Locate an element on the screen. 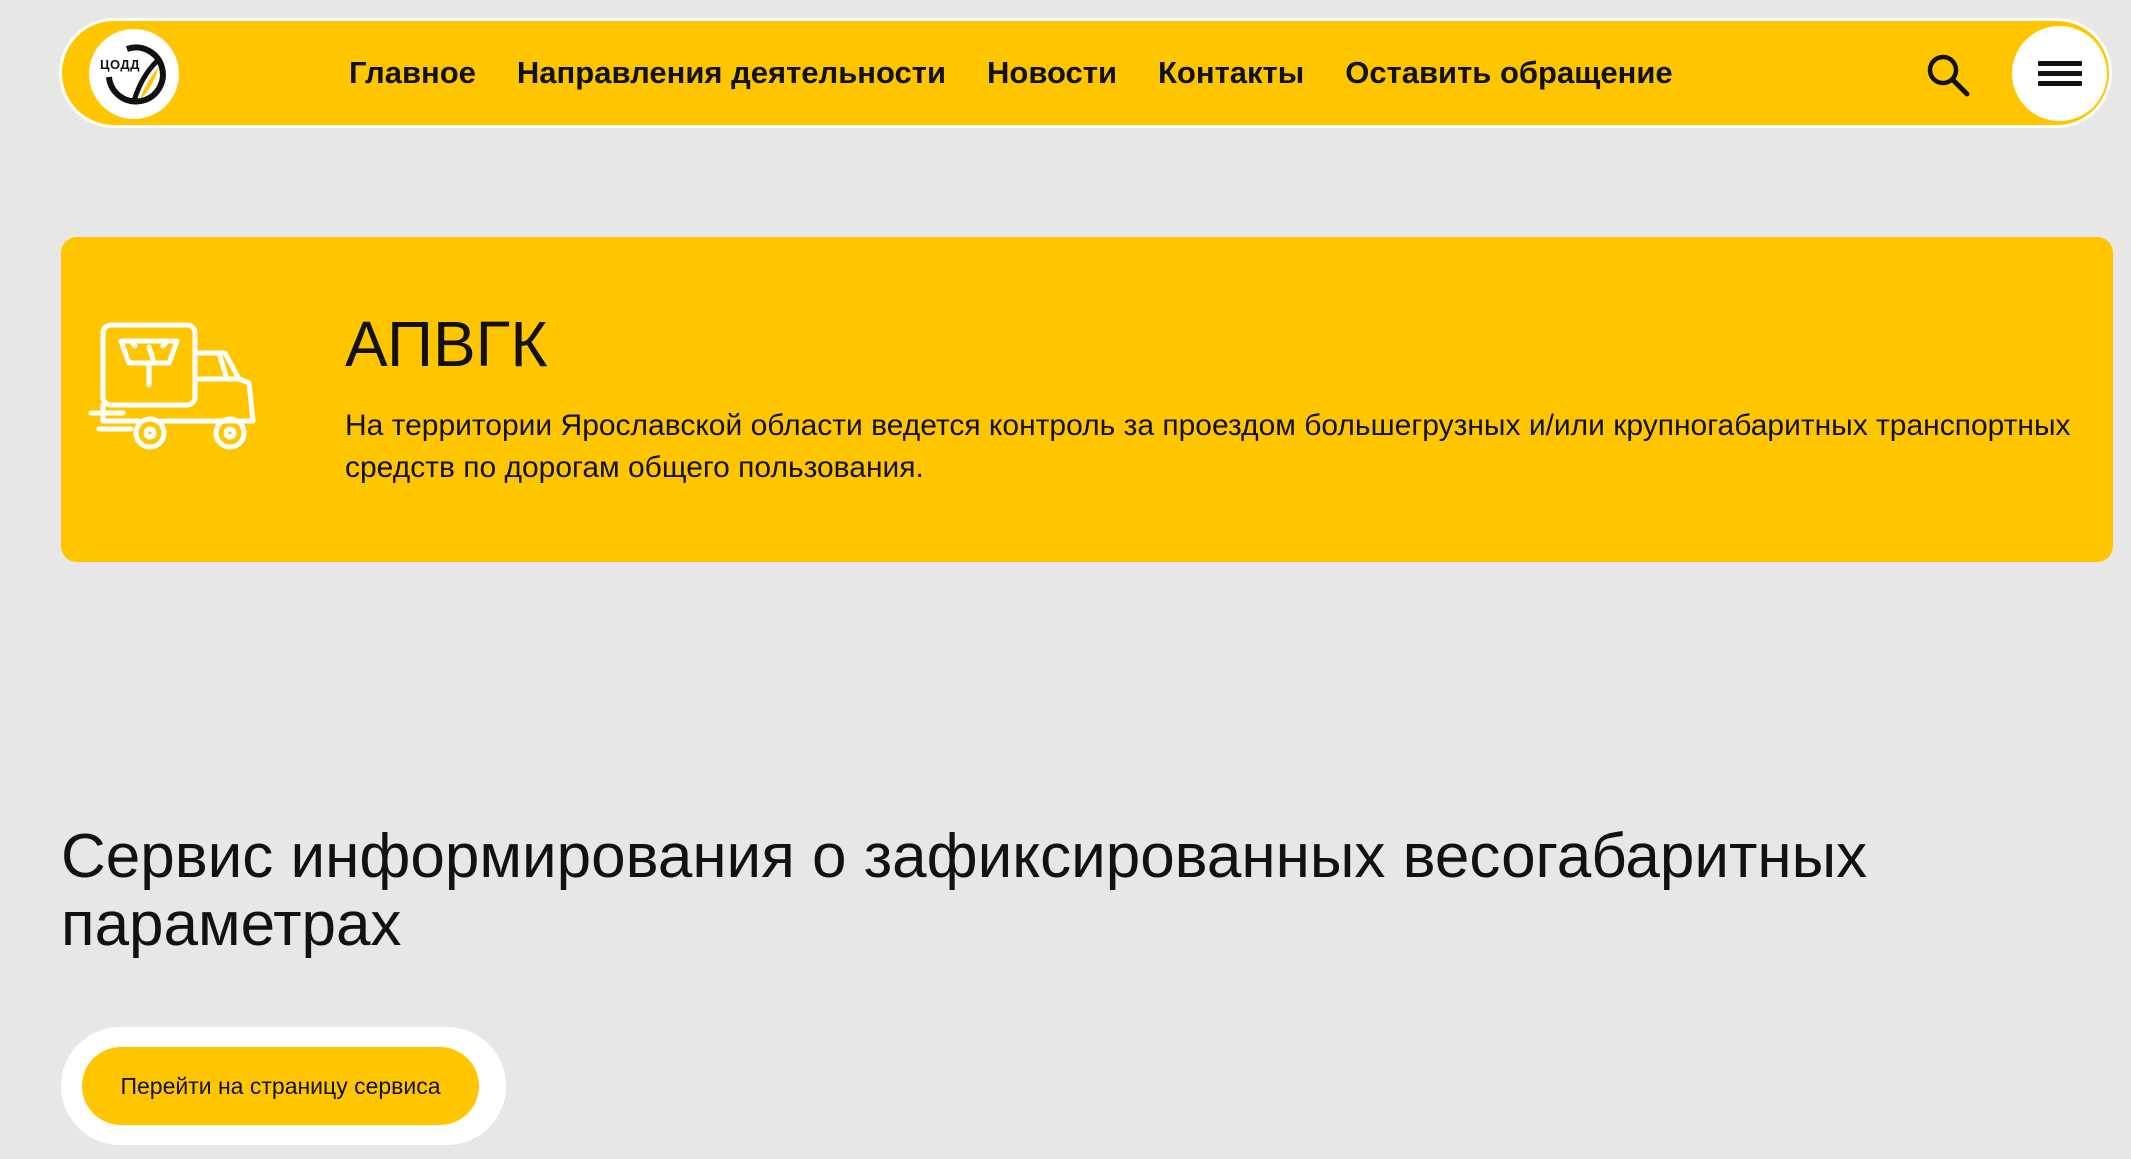 The image size is (2131, 1159). logo-icon is located at coordinates (136, 74).